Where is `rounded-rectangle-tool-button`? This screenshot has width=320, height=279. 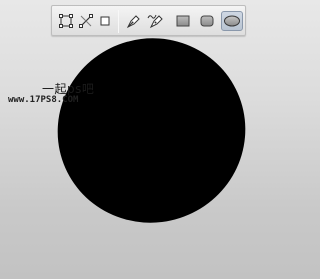 rounded-rectangle-tool-button is located at coordinates (207, 21).